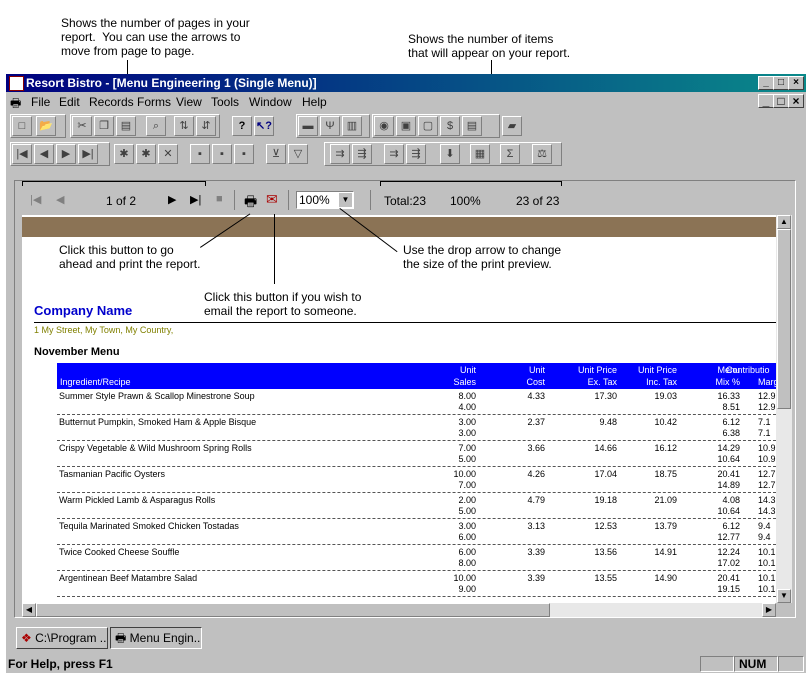 The width and height of the screenshot is (810, 676). I want to click on cell-mix-2: 17.02, so click(728, 563).